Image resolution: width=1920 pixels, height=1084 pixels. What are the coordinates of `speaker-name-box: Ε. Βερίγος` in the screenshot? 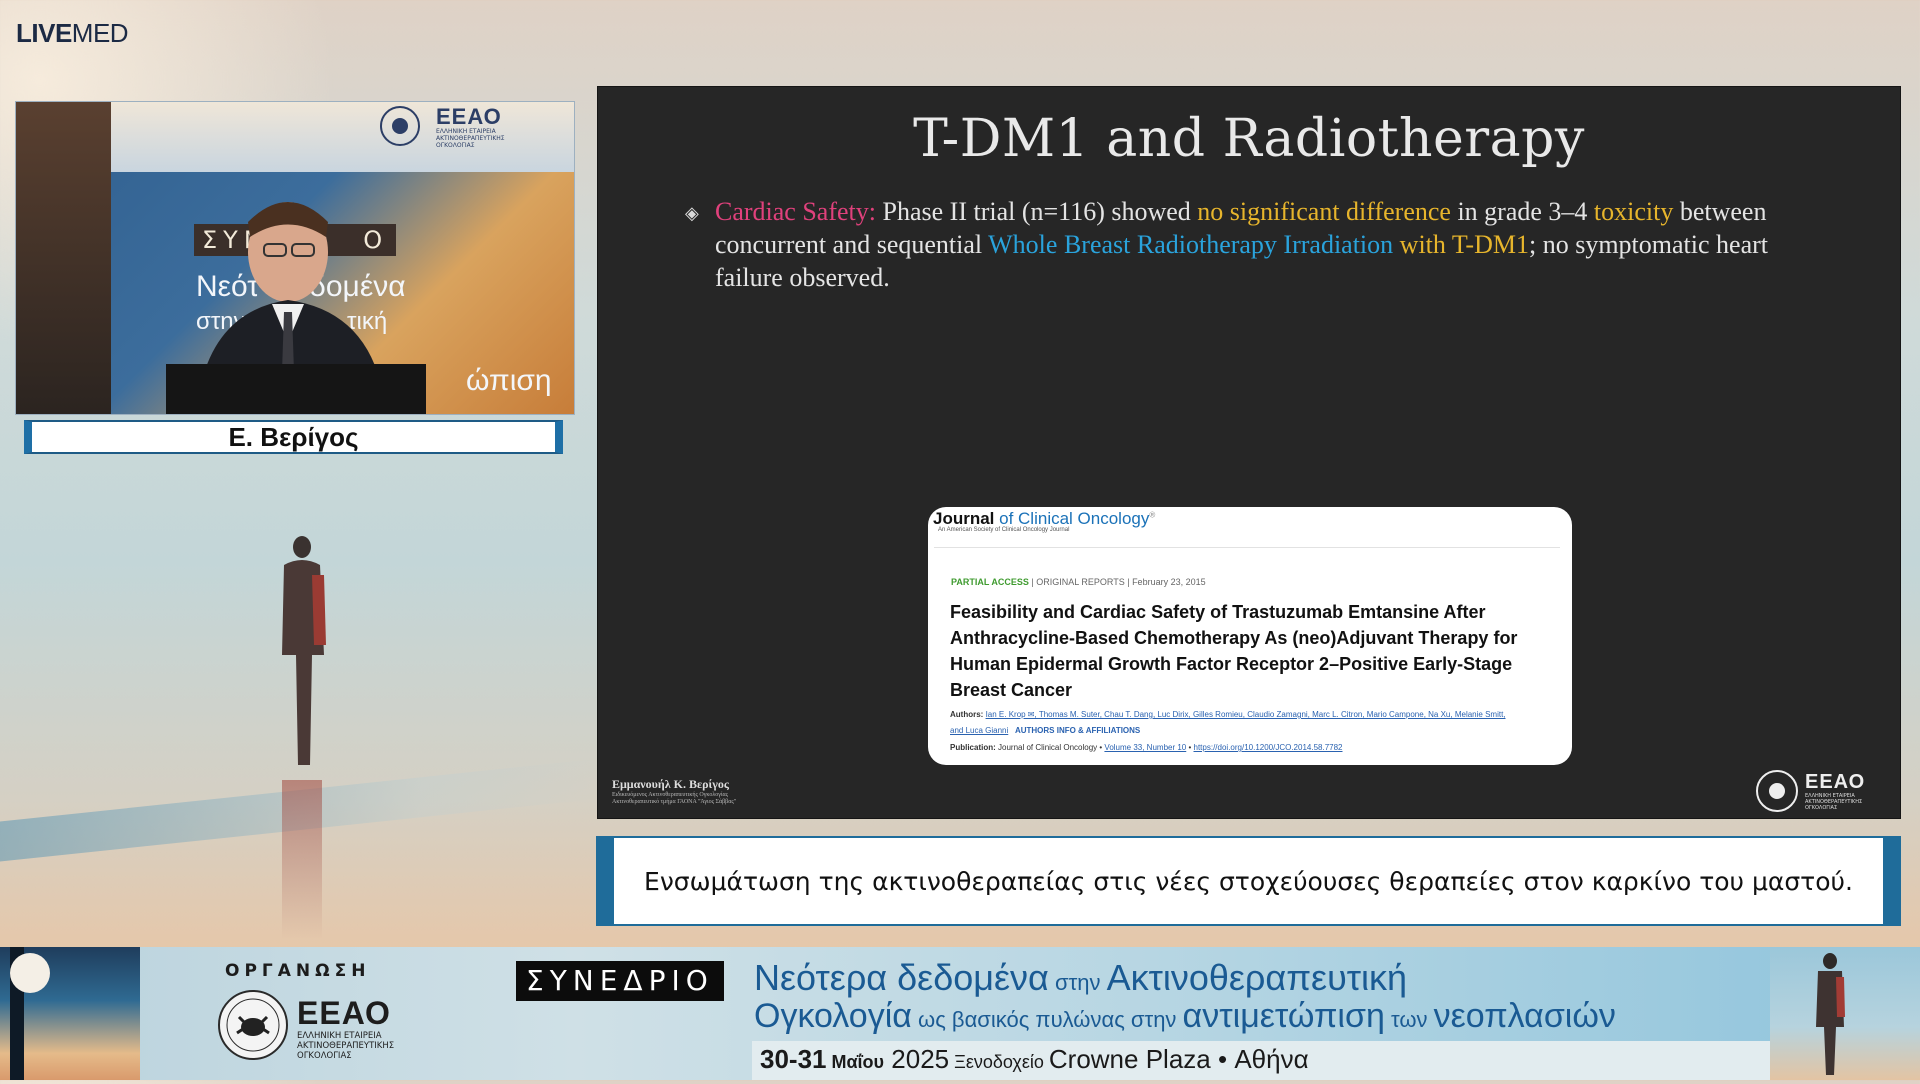 It's located at (293, 437).